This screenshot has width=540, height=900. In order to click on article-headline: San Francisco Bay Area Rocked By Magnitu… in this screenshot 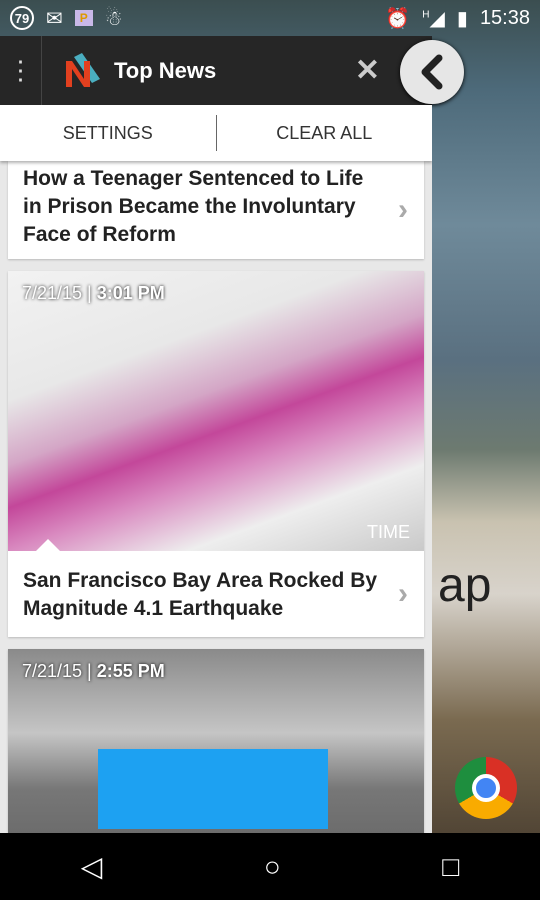, I will do `click(200, 594)`.